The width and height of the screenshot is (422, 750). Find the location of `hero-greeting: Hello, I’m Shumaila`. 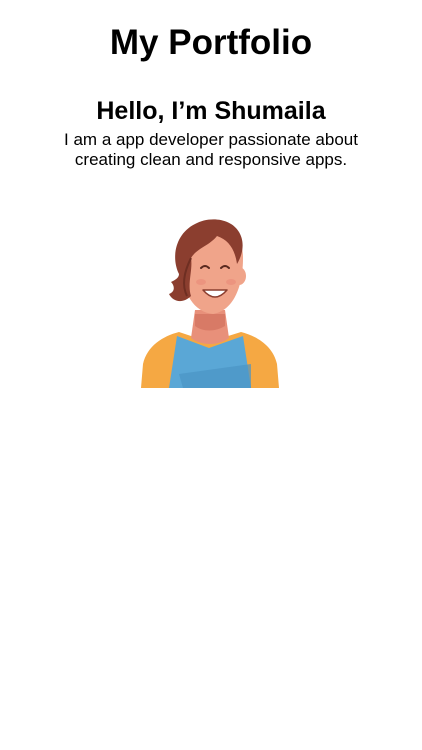

hero-greeting: Hello, I’m Shumaila is located at coordinates (211, 111).